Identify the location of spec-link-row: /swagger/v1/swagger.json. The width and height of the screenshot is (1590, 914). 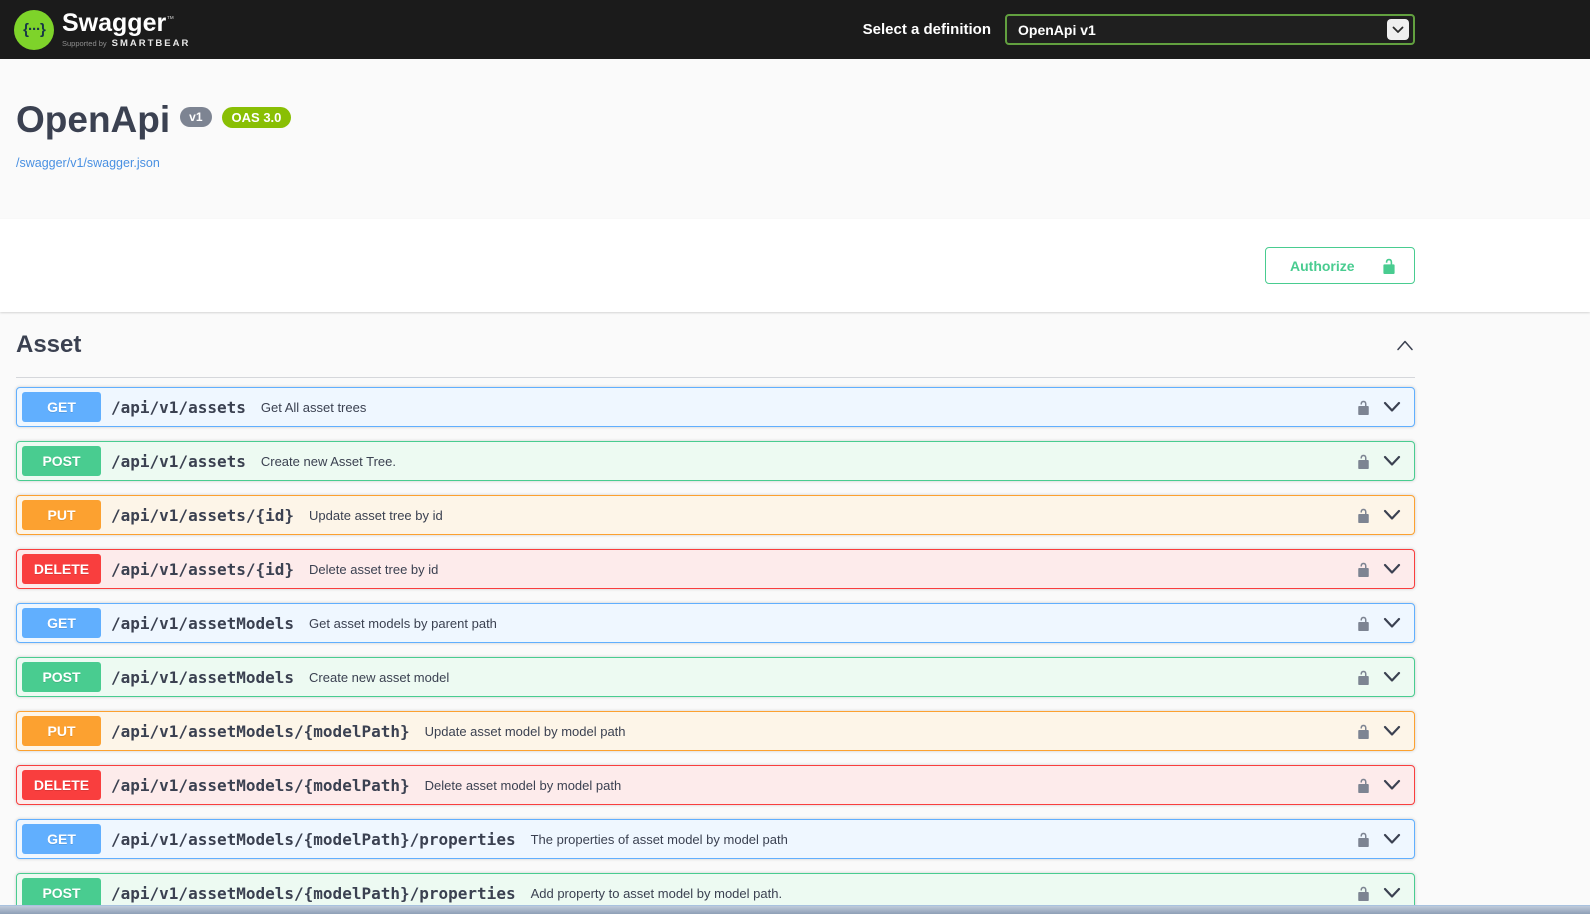
(715, 163).